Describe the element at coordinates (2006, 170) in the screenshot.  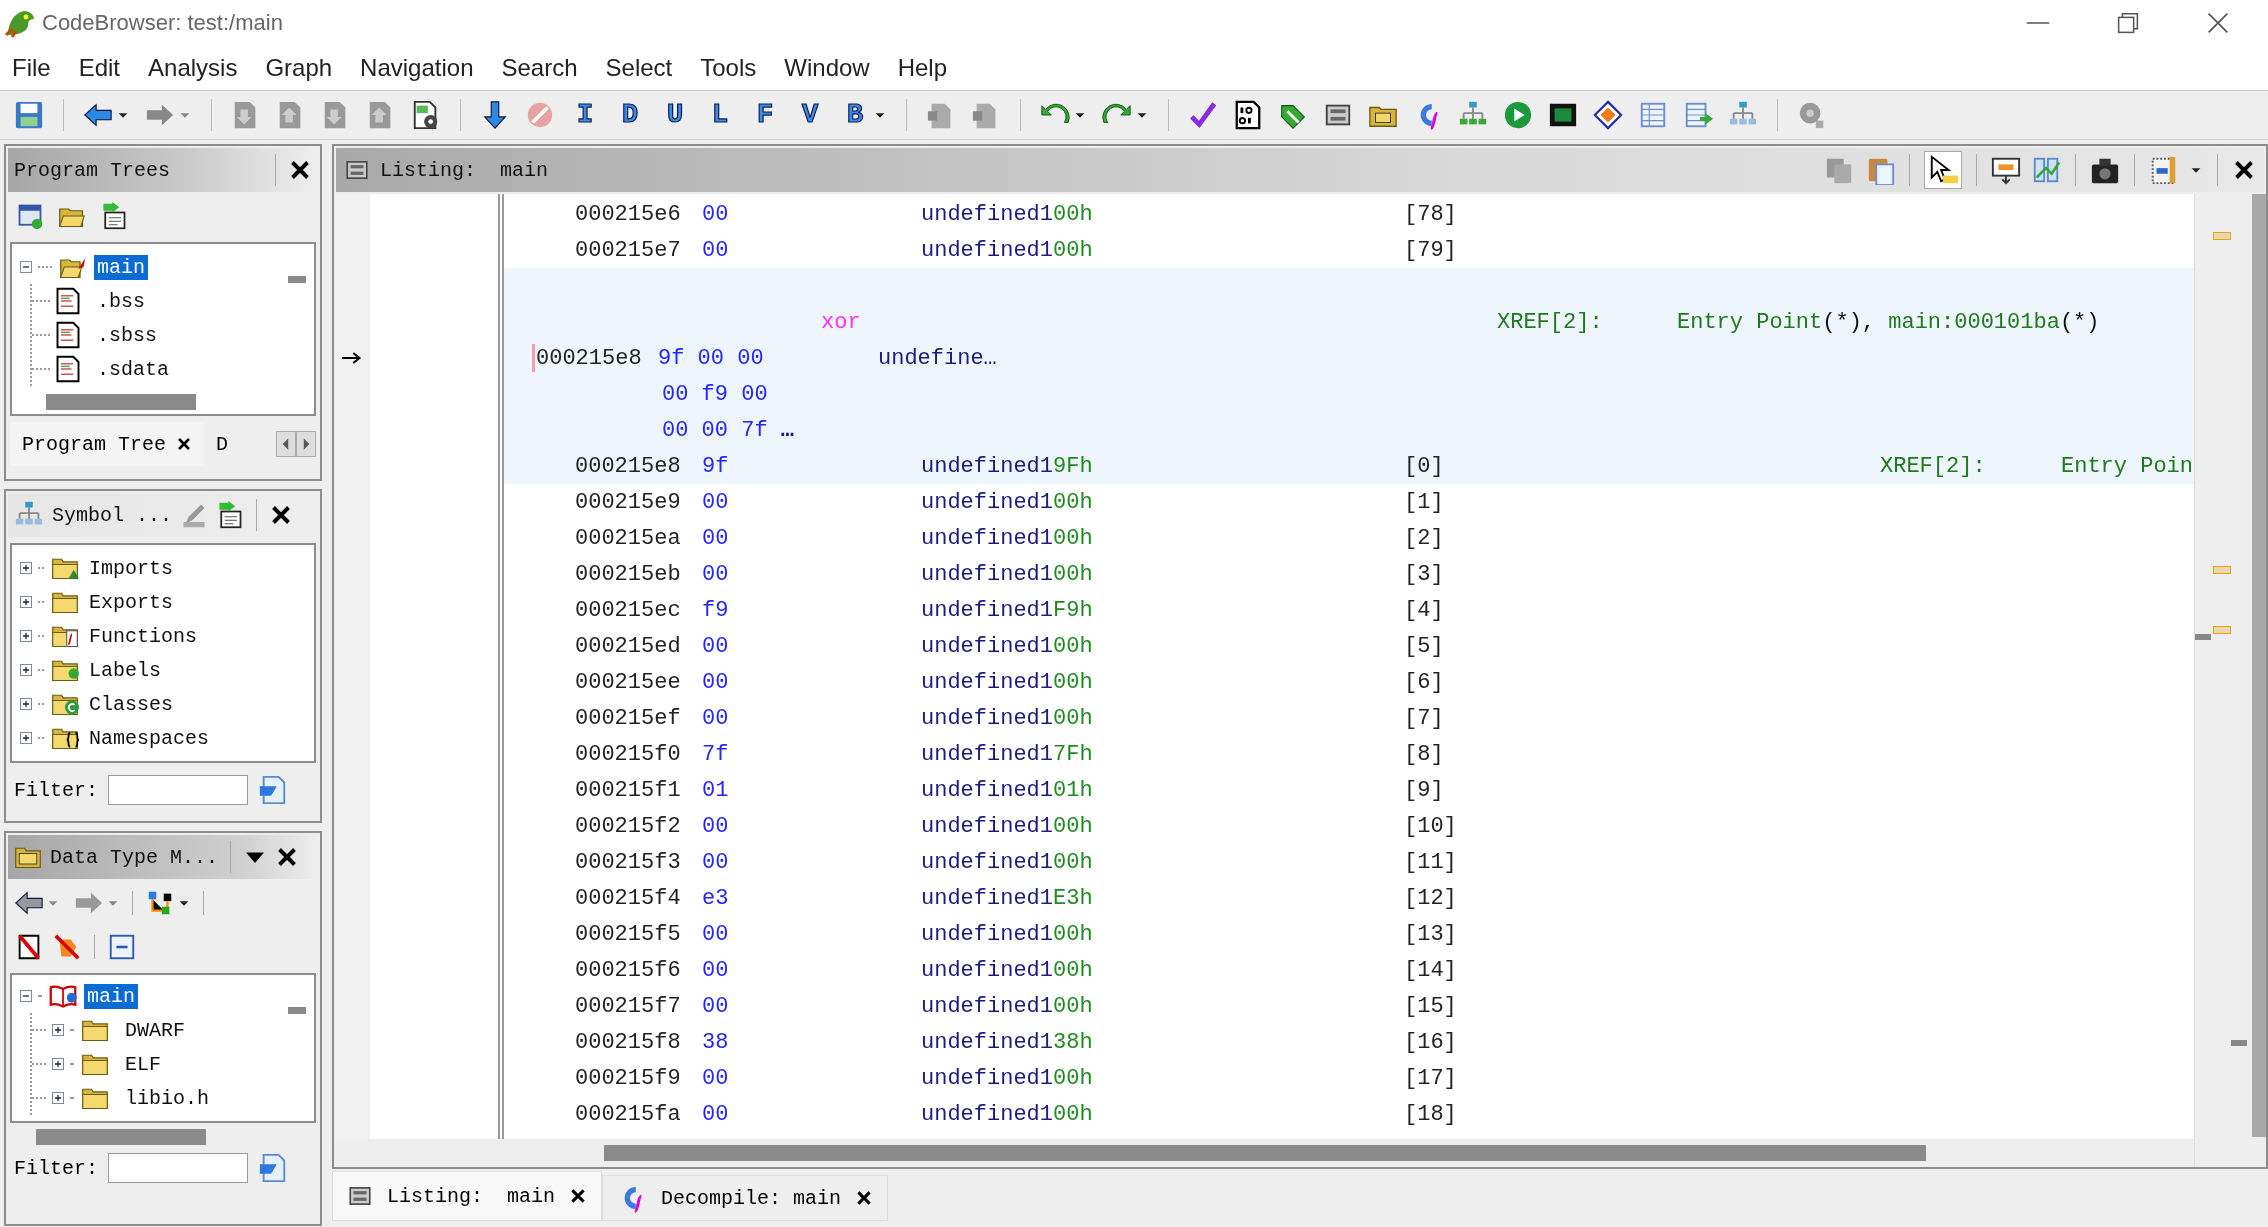
I see `insert-row-icon` at that location.